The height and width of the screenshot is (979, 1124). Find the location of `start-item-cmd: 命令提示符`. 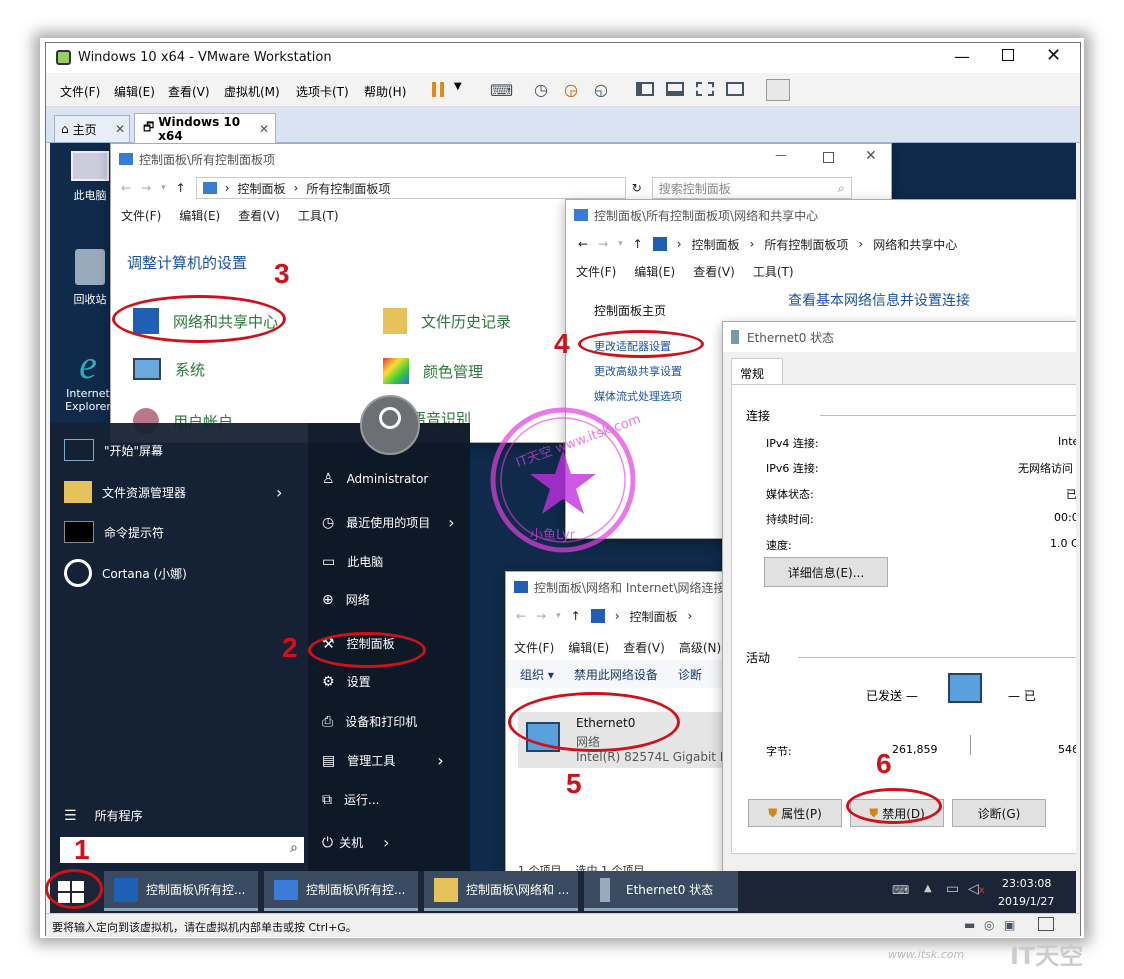

start-item-cmd: 命令提示符 is located at coordinates (114, 532).